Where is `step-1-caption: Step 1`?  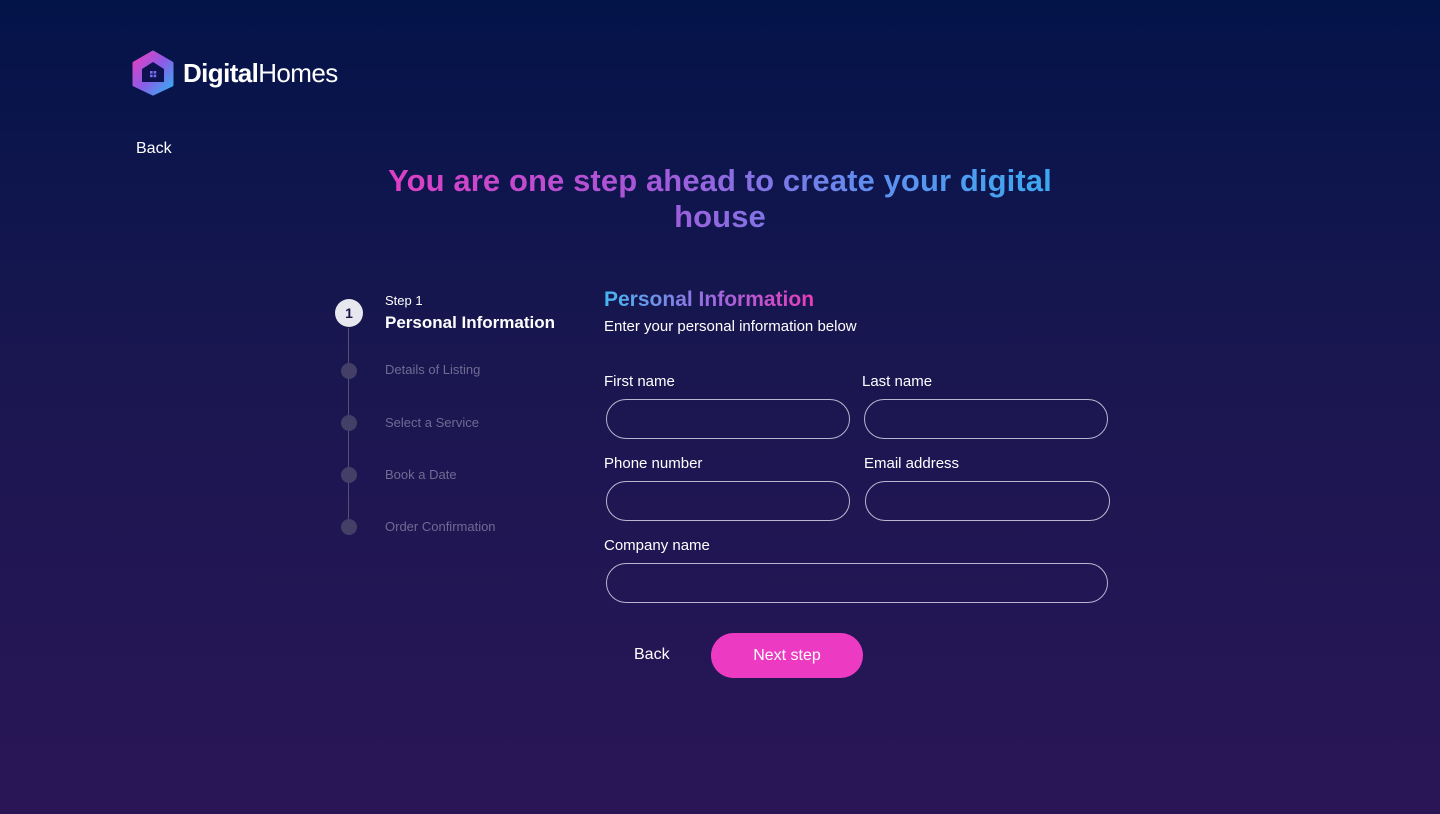
step-1-caption: Step 1 is located at coordinates (404, 300).